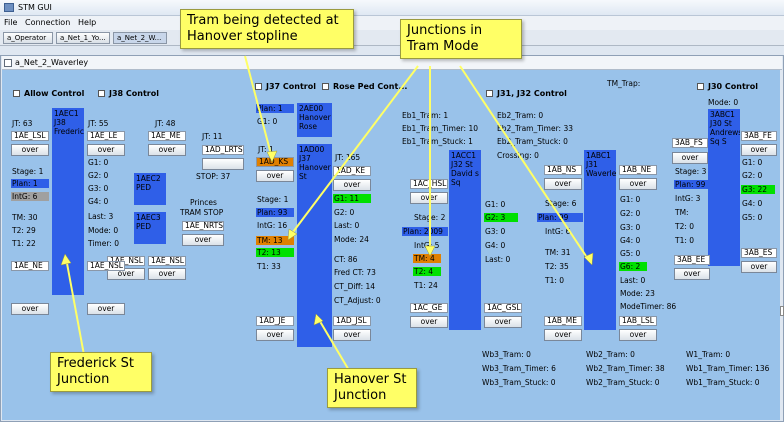 This screenshot has height=422, width=784. What do you see at coordinates (150, 228) in the screenshot?
I see `j38-ped3-block: 1AEC3 PED` at bounding box center [150, 228].